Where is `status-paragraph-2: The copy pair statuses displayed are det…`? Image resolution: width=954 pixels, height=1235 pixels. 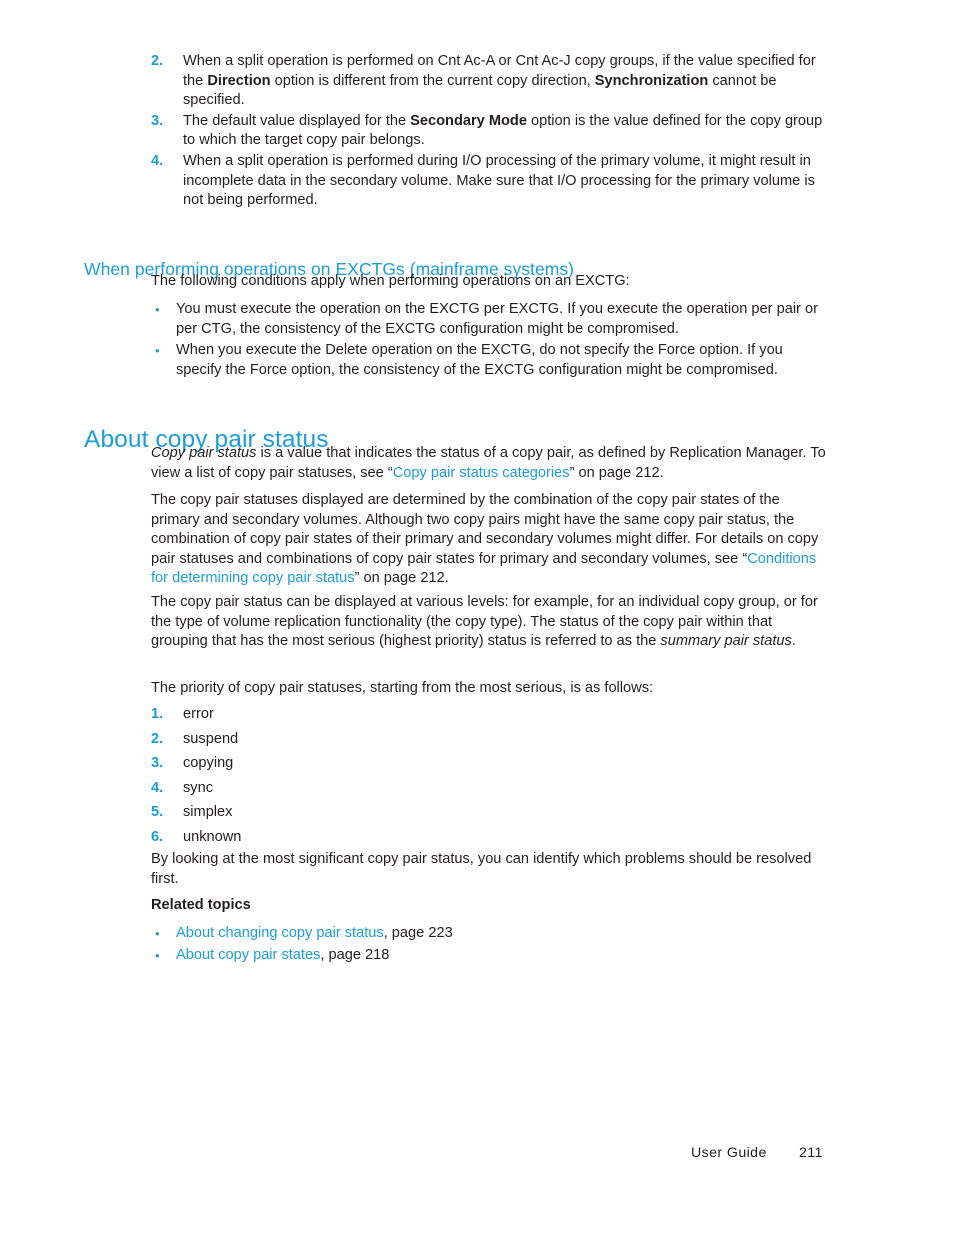
status-paragraph-2: The copy pair statuses displayed are det… is located at coordinates (489, 540).